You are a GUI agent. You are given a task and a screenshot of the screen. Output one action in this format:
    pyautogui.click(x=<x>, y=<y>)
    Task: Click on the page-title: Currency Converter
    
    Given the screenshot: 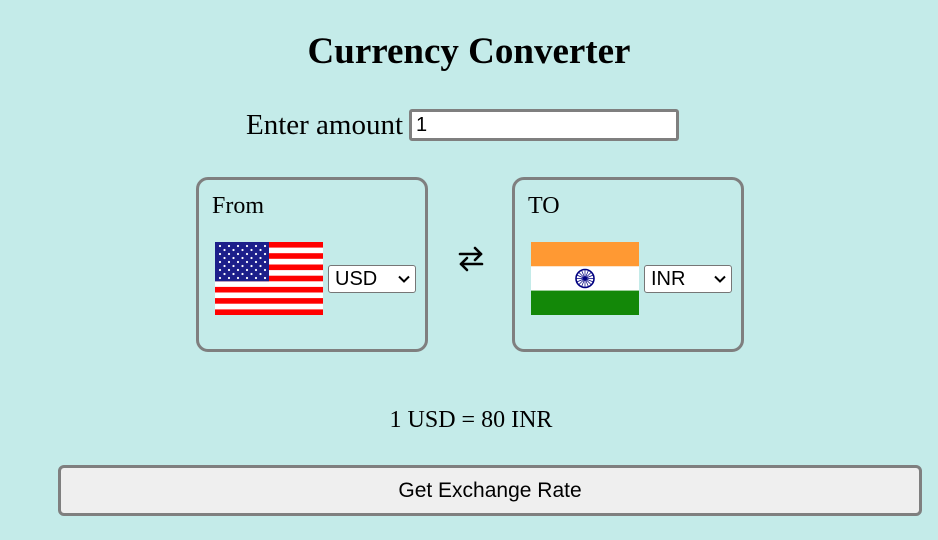 What is the action you would take?
    pyautogui.click(x=469, y=51)
    